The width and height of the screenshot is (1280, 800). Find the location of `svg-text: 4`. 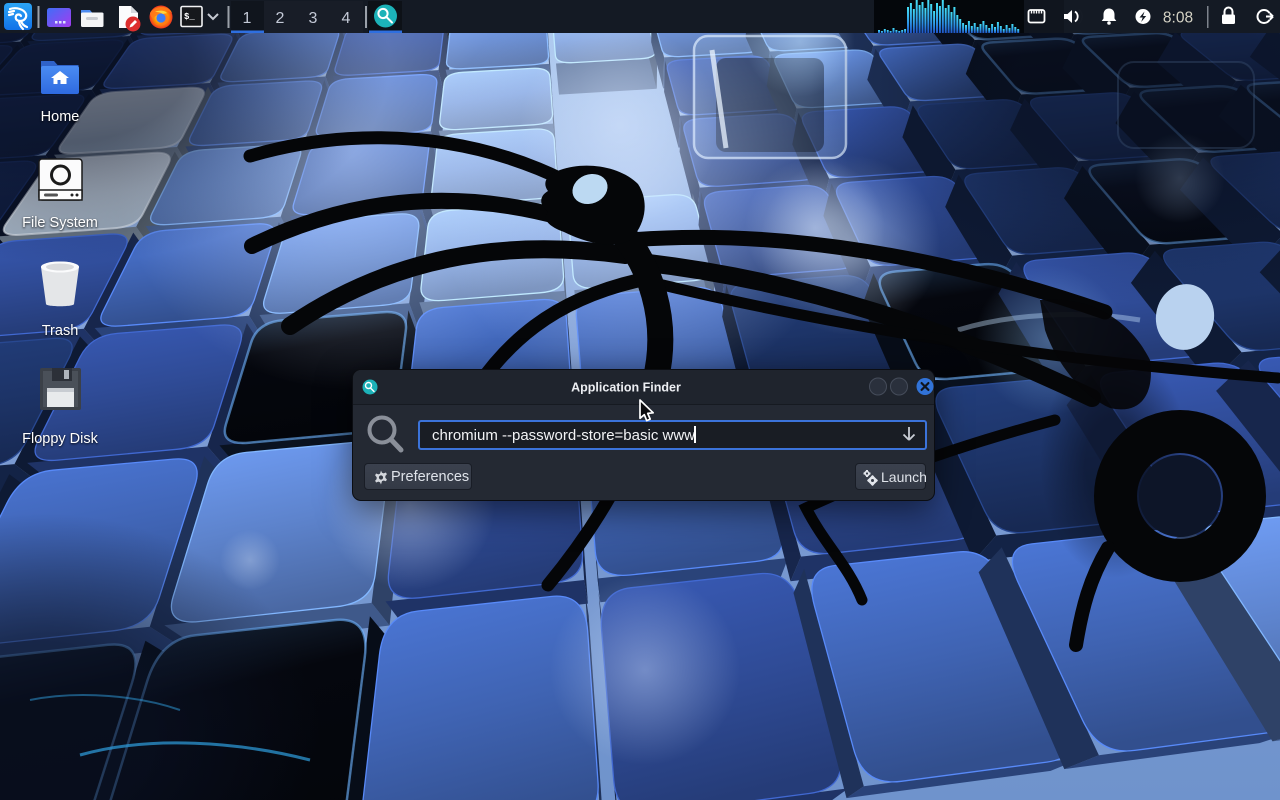

svg-text: 4 is located at coordinates (346, 18).